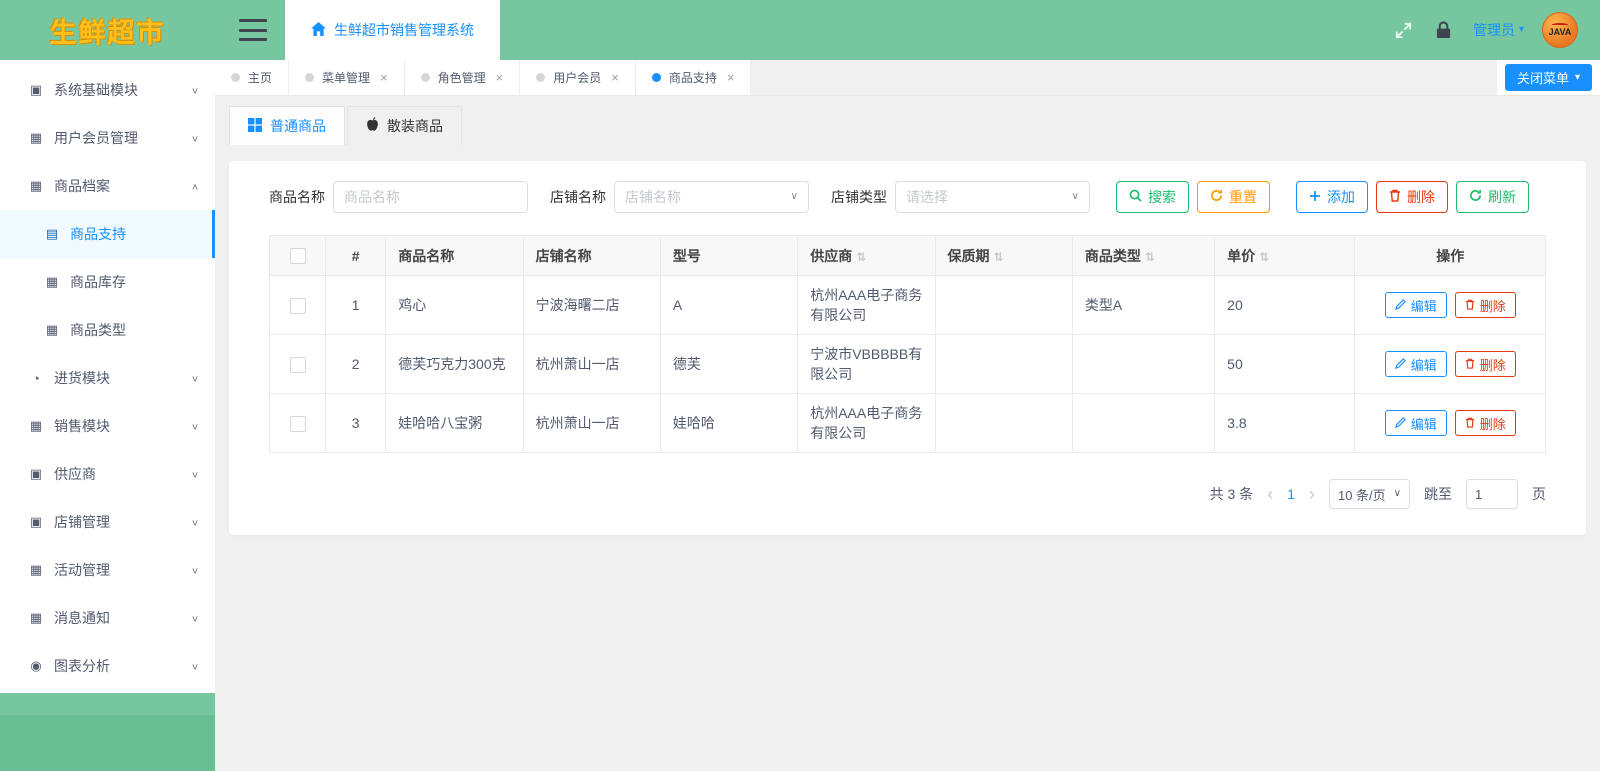 This screenshot has height=771, width=1600. What do you see at coordinates (1332, 197) in the screenshot?
I see `add-button: 添加` at bounding box center [1332, 197].